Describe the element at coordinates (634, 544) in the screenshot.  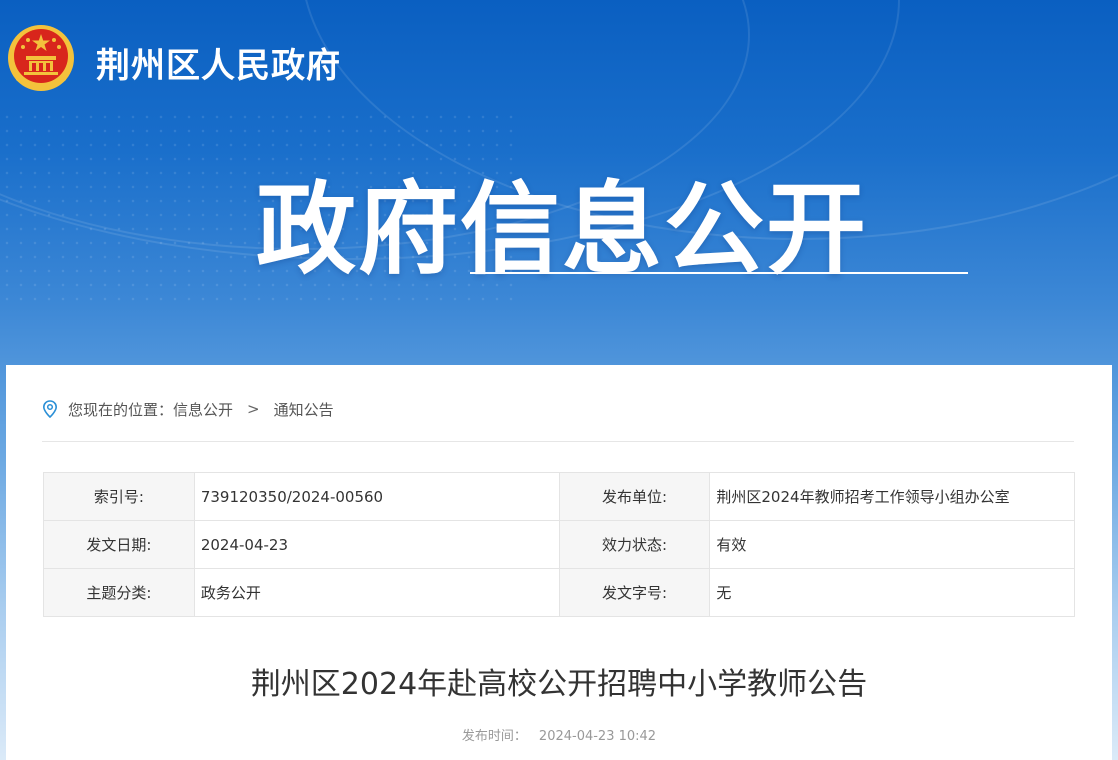
I see `meta-label-validity: 效力状态:` at that location.